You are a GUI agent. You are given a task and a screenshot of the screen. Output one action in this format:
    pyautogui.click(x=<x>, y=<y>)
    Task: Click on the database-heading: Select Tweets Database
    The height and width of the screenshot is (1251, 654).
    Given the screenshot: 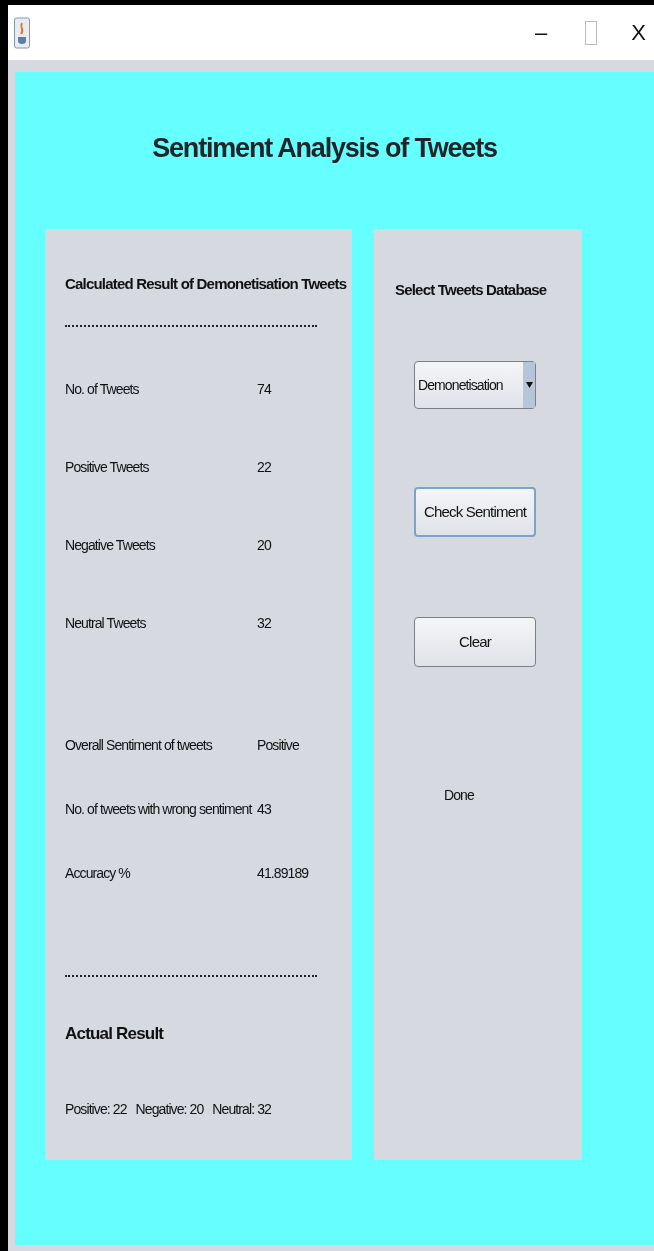 What is the action you would take?
    pyautogui.click(x=471, y=289)
    